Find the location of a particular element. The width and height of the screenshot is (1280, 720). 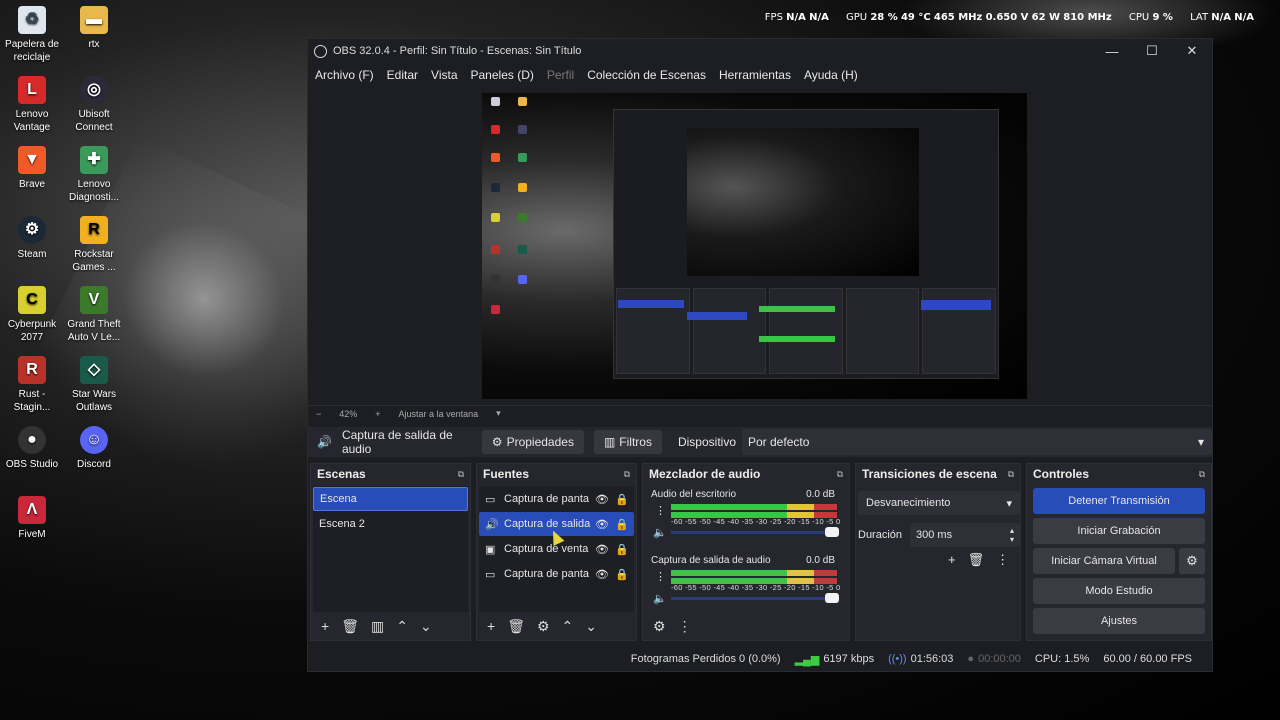

menu-vista: Vista is located at coordinates (444, 75).